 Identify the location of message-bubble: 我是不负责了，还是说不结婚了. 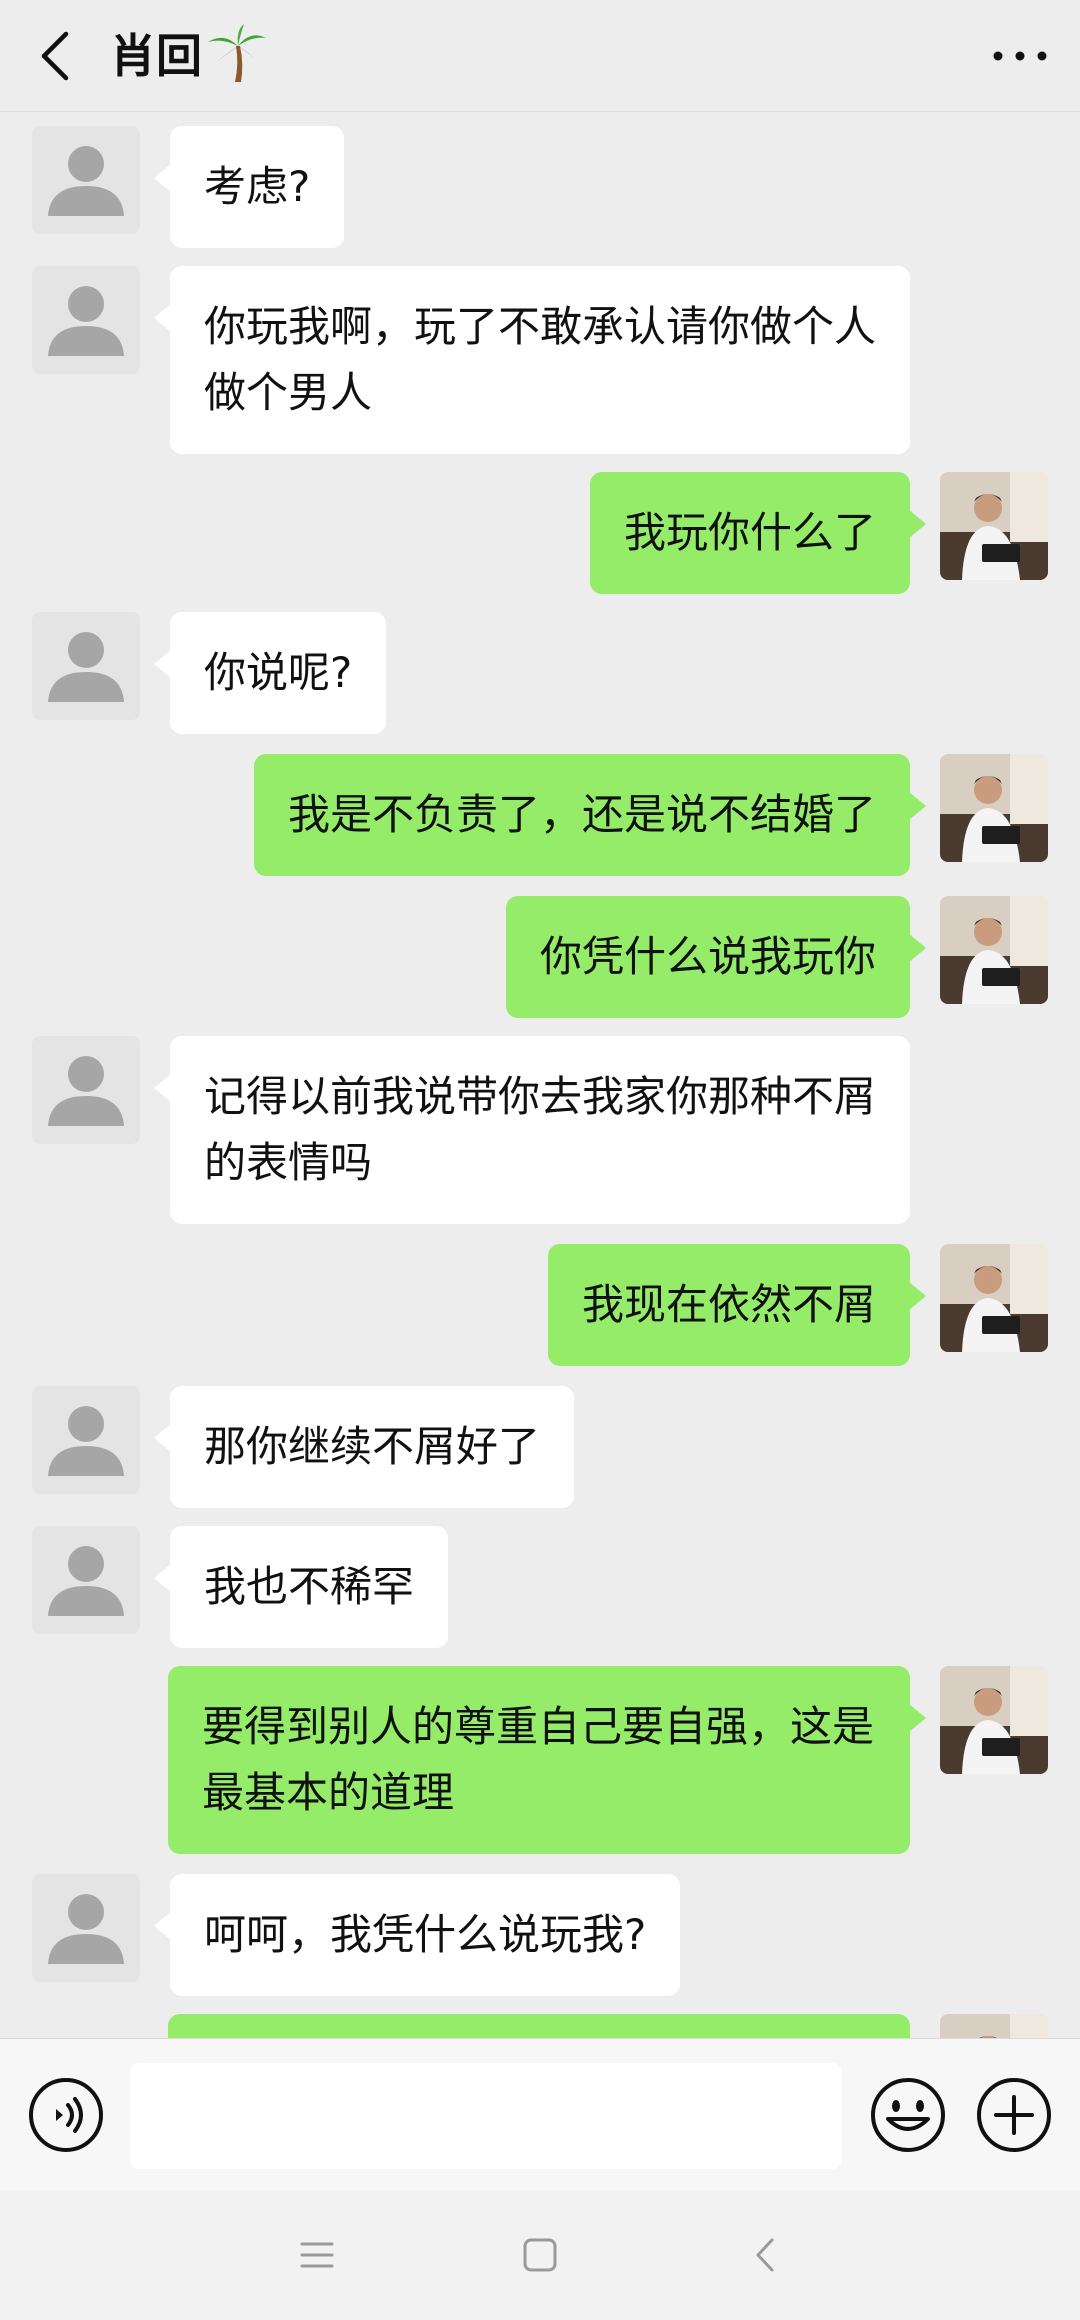
(590, 815).